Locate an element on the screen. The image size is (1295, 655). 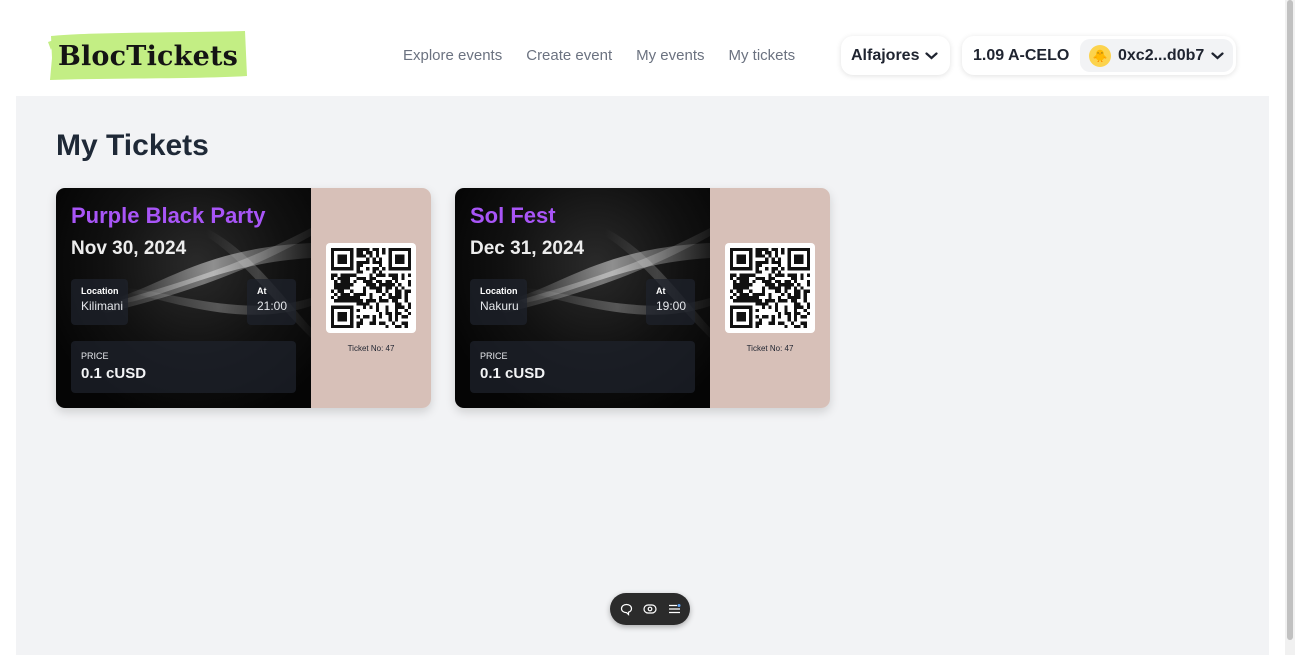
wallet-balance: 1.09 A-CELO is located at coordinates (1021, 55).